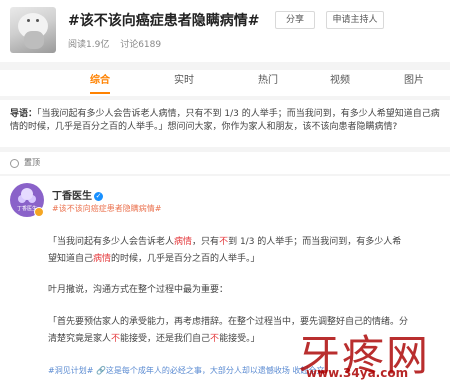 The height and width of the screenshot is (382, 450). What do you see at coordinates (206, 242) in the screenshot?
I see `text-span: ，只有` at bounding box center [206, 242].